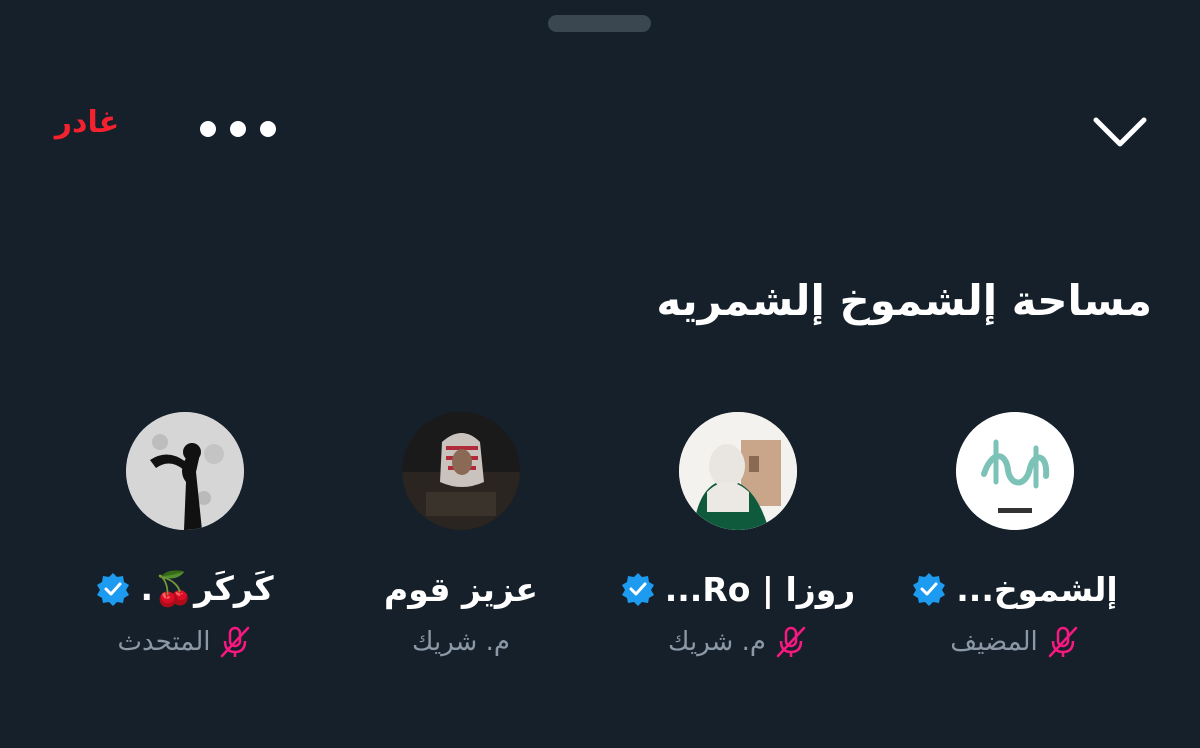 The image size is (1200, 748). I want to click on participant-role: المتحدث, so click(164, 642).